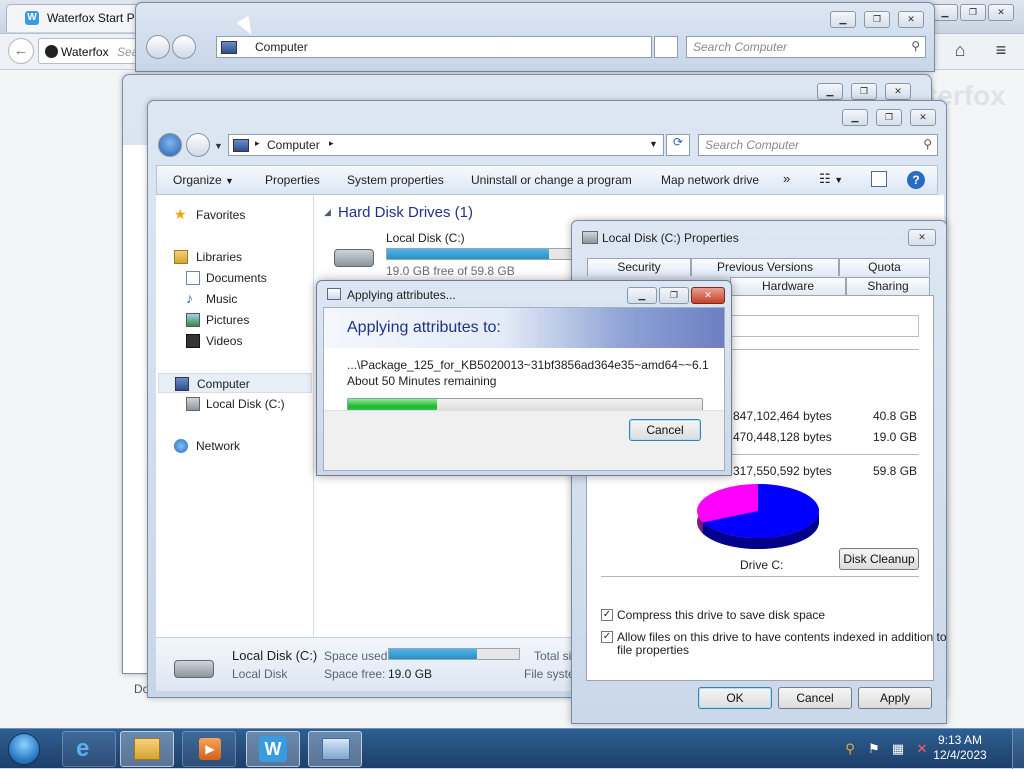 Image resolution: width=1024 pixels, height=769 pixels. I want to click on search-tray-icon: ⚲, so click(850, 749).